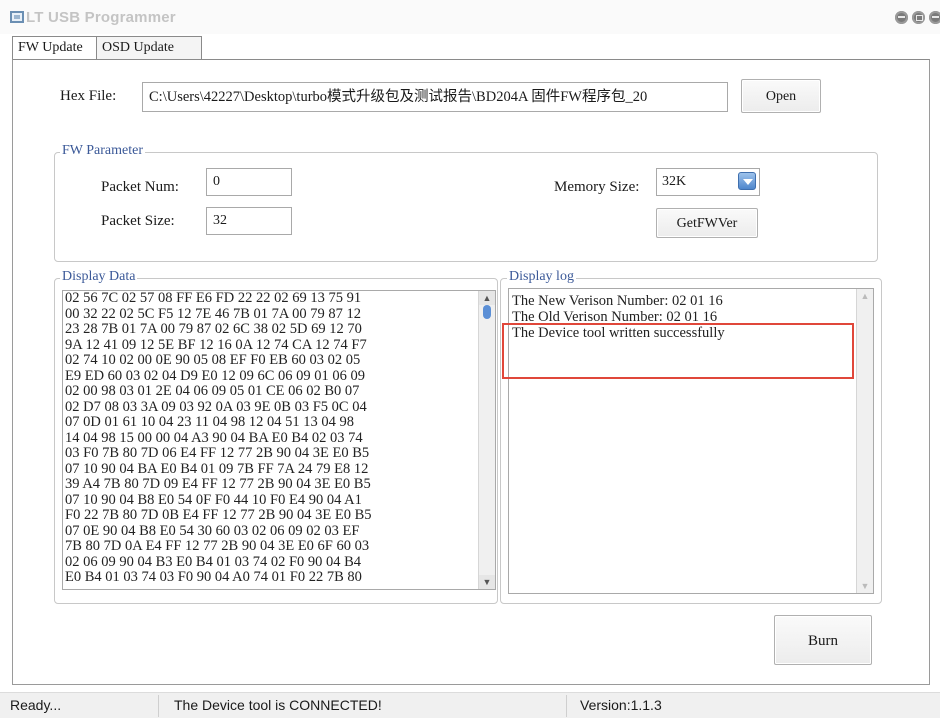  What do you see at coordinates (707, 223) in the screenshot?
I see `getfwver-button: GetFWVer` at bounding box center [707, 223].